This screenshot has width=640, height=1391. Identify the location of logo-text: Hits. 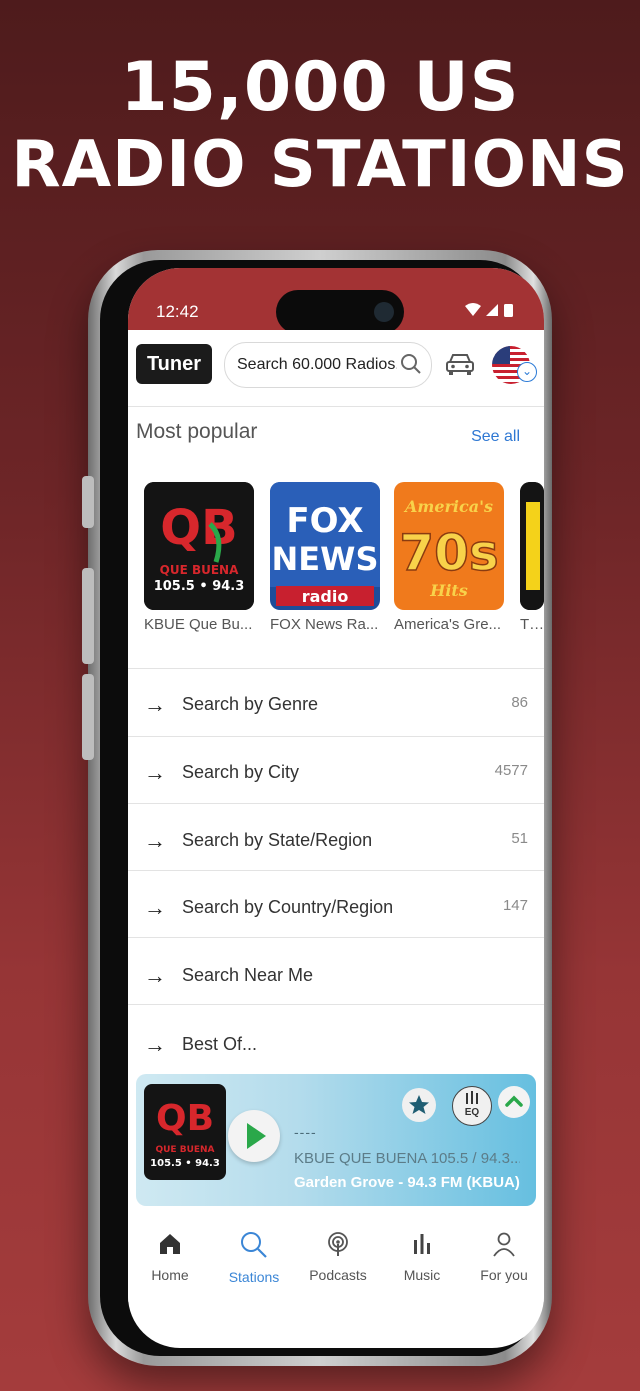
(448, 590).